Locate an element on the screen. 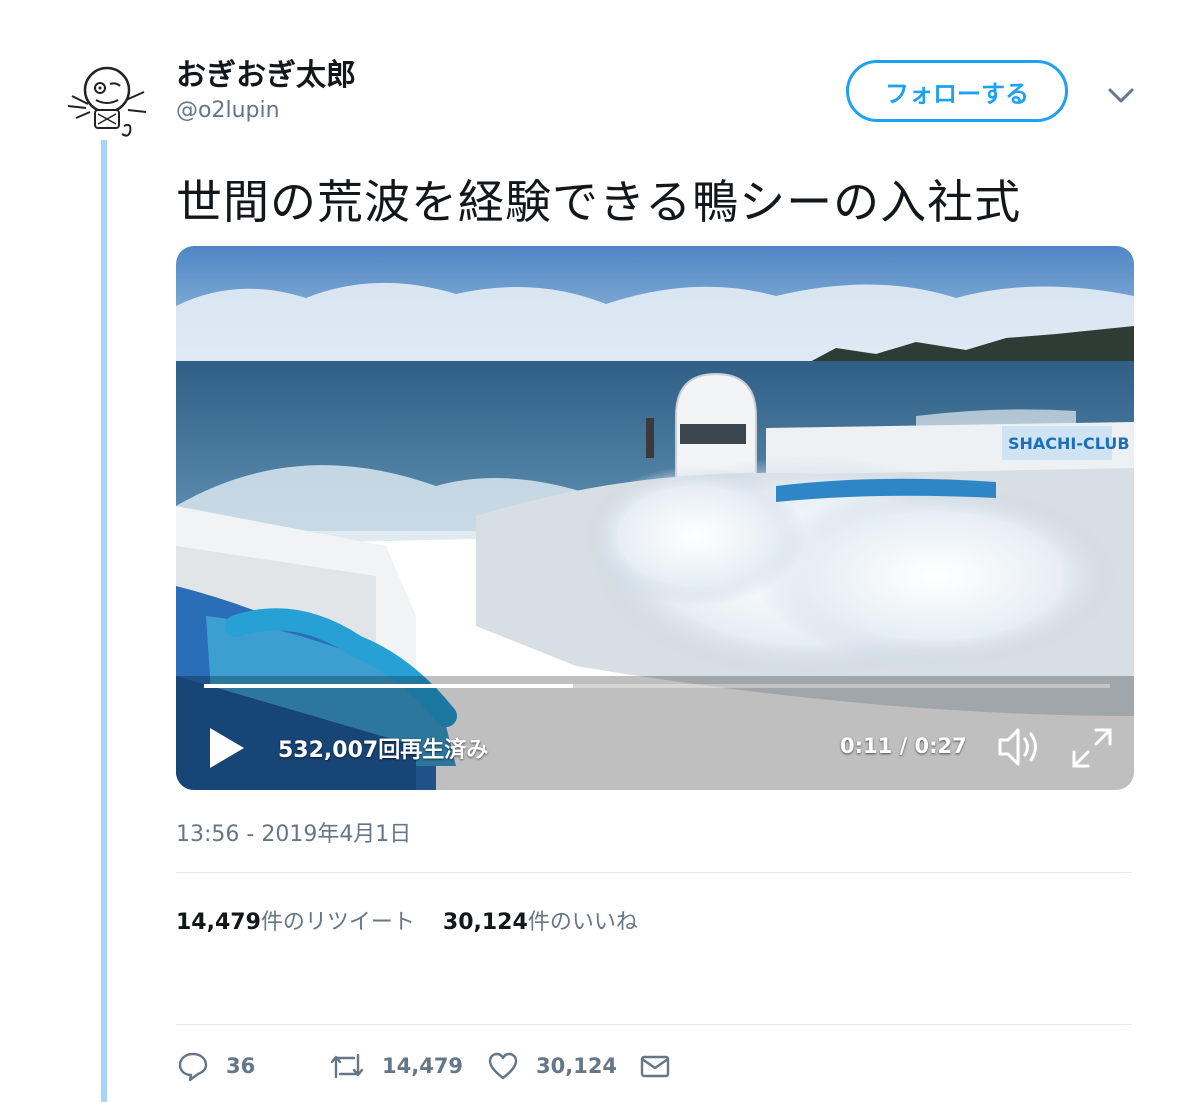 The height and width of the screenshot is (1102, 1200). avatar is located at coordinates (107, 101).